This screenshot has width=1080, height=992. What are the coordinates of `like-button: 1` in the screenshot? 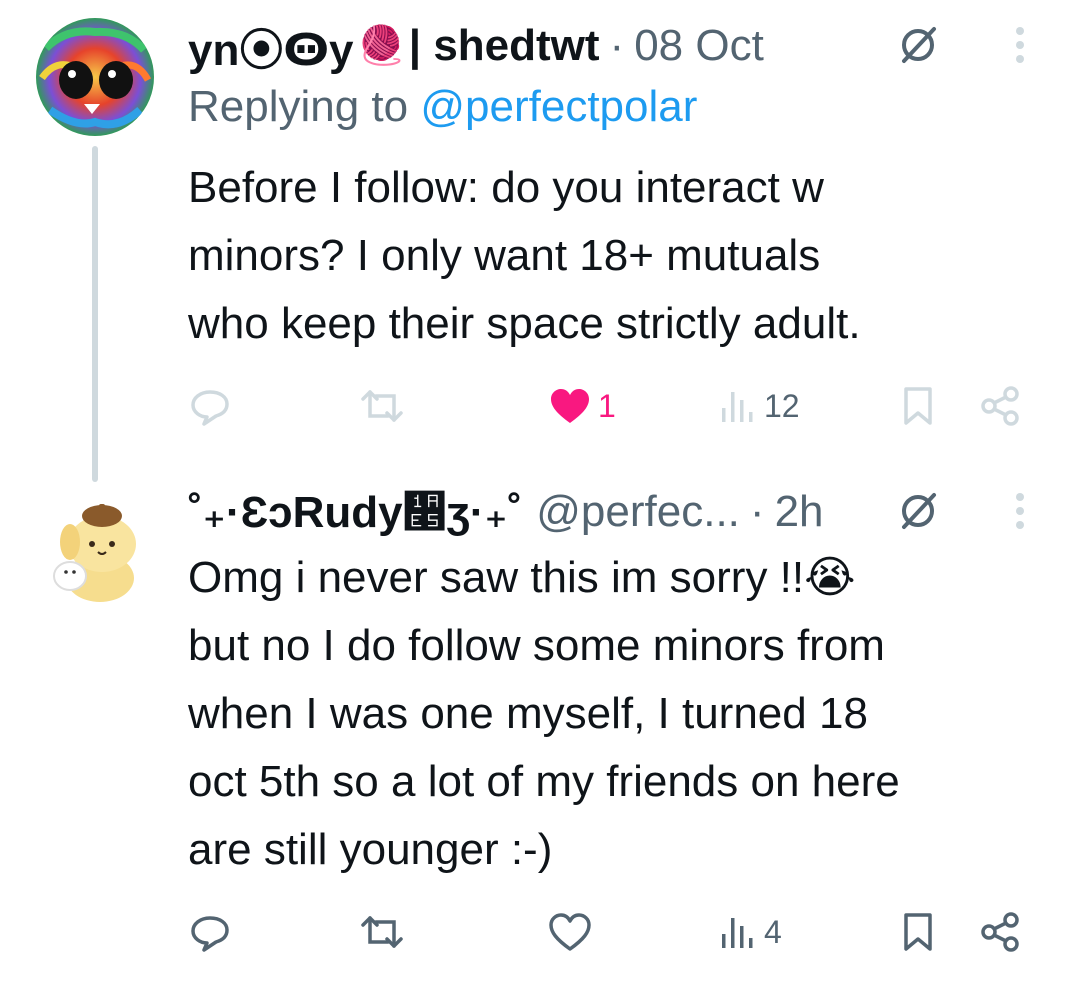 It's located at (582, 406).